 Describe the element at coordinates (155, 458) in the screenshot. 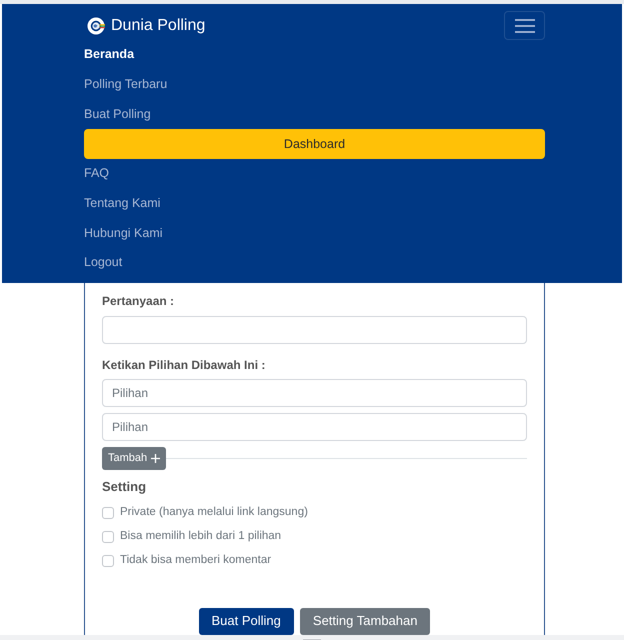

I see `plus-icon` at that location.